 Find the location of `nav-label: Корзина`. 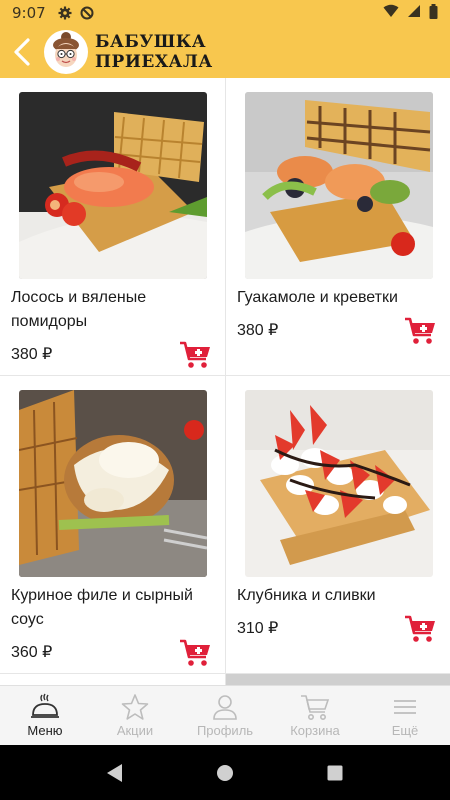

nav-label: Корзина is located at coordinates (315, 730).